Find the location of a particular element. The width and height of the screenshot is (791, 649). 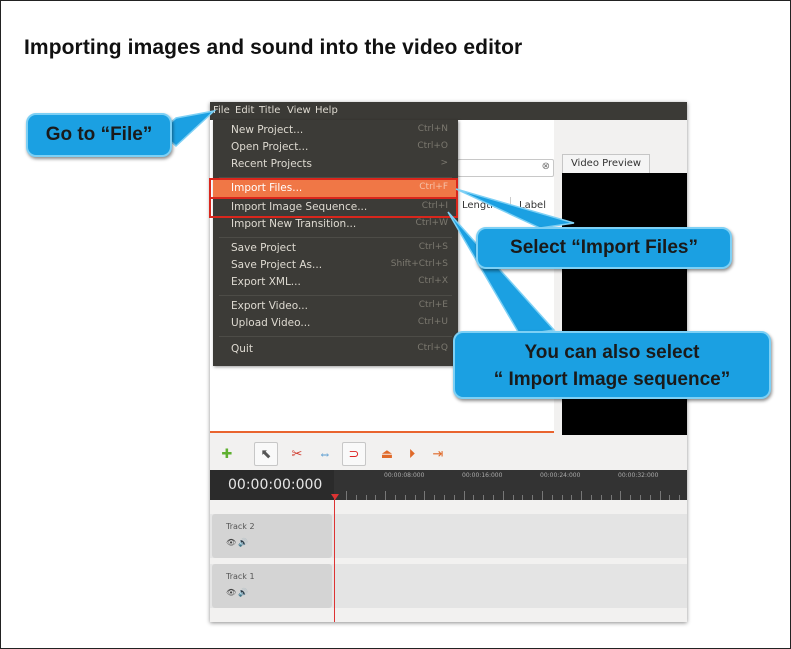

ruler-label: 00:00:32:000 is located at coordinates (638, 475).